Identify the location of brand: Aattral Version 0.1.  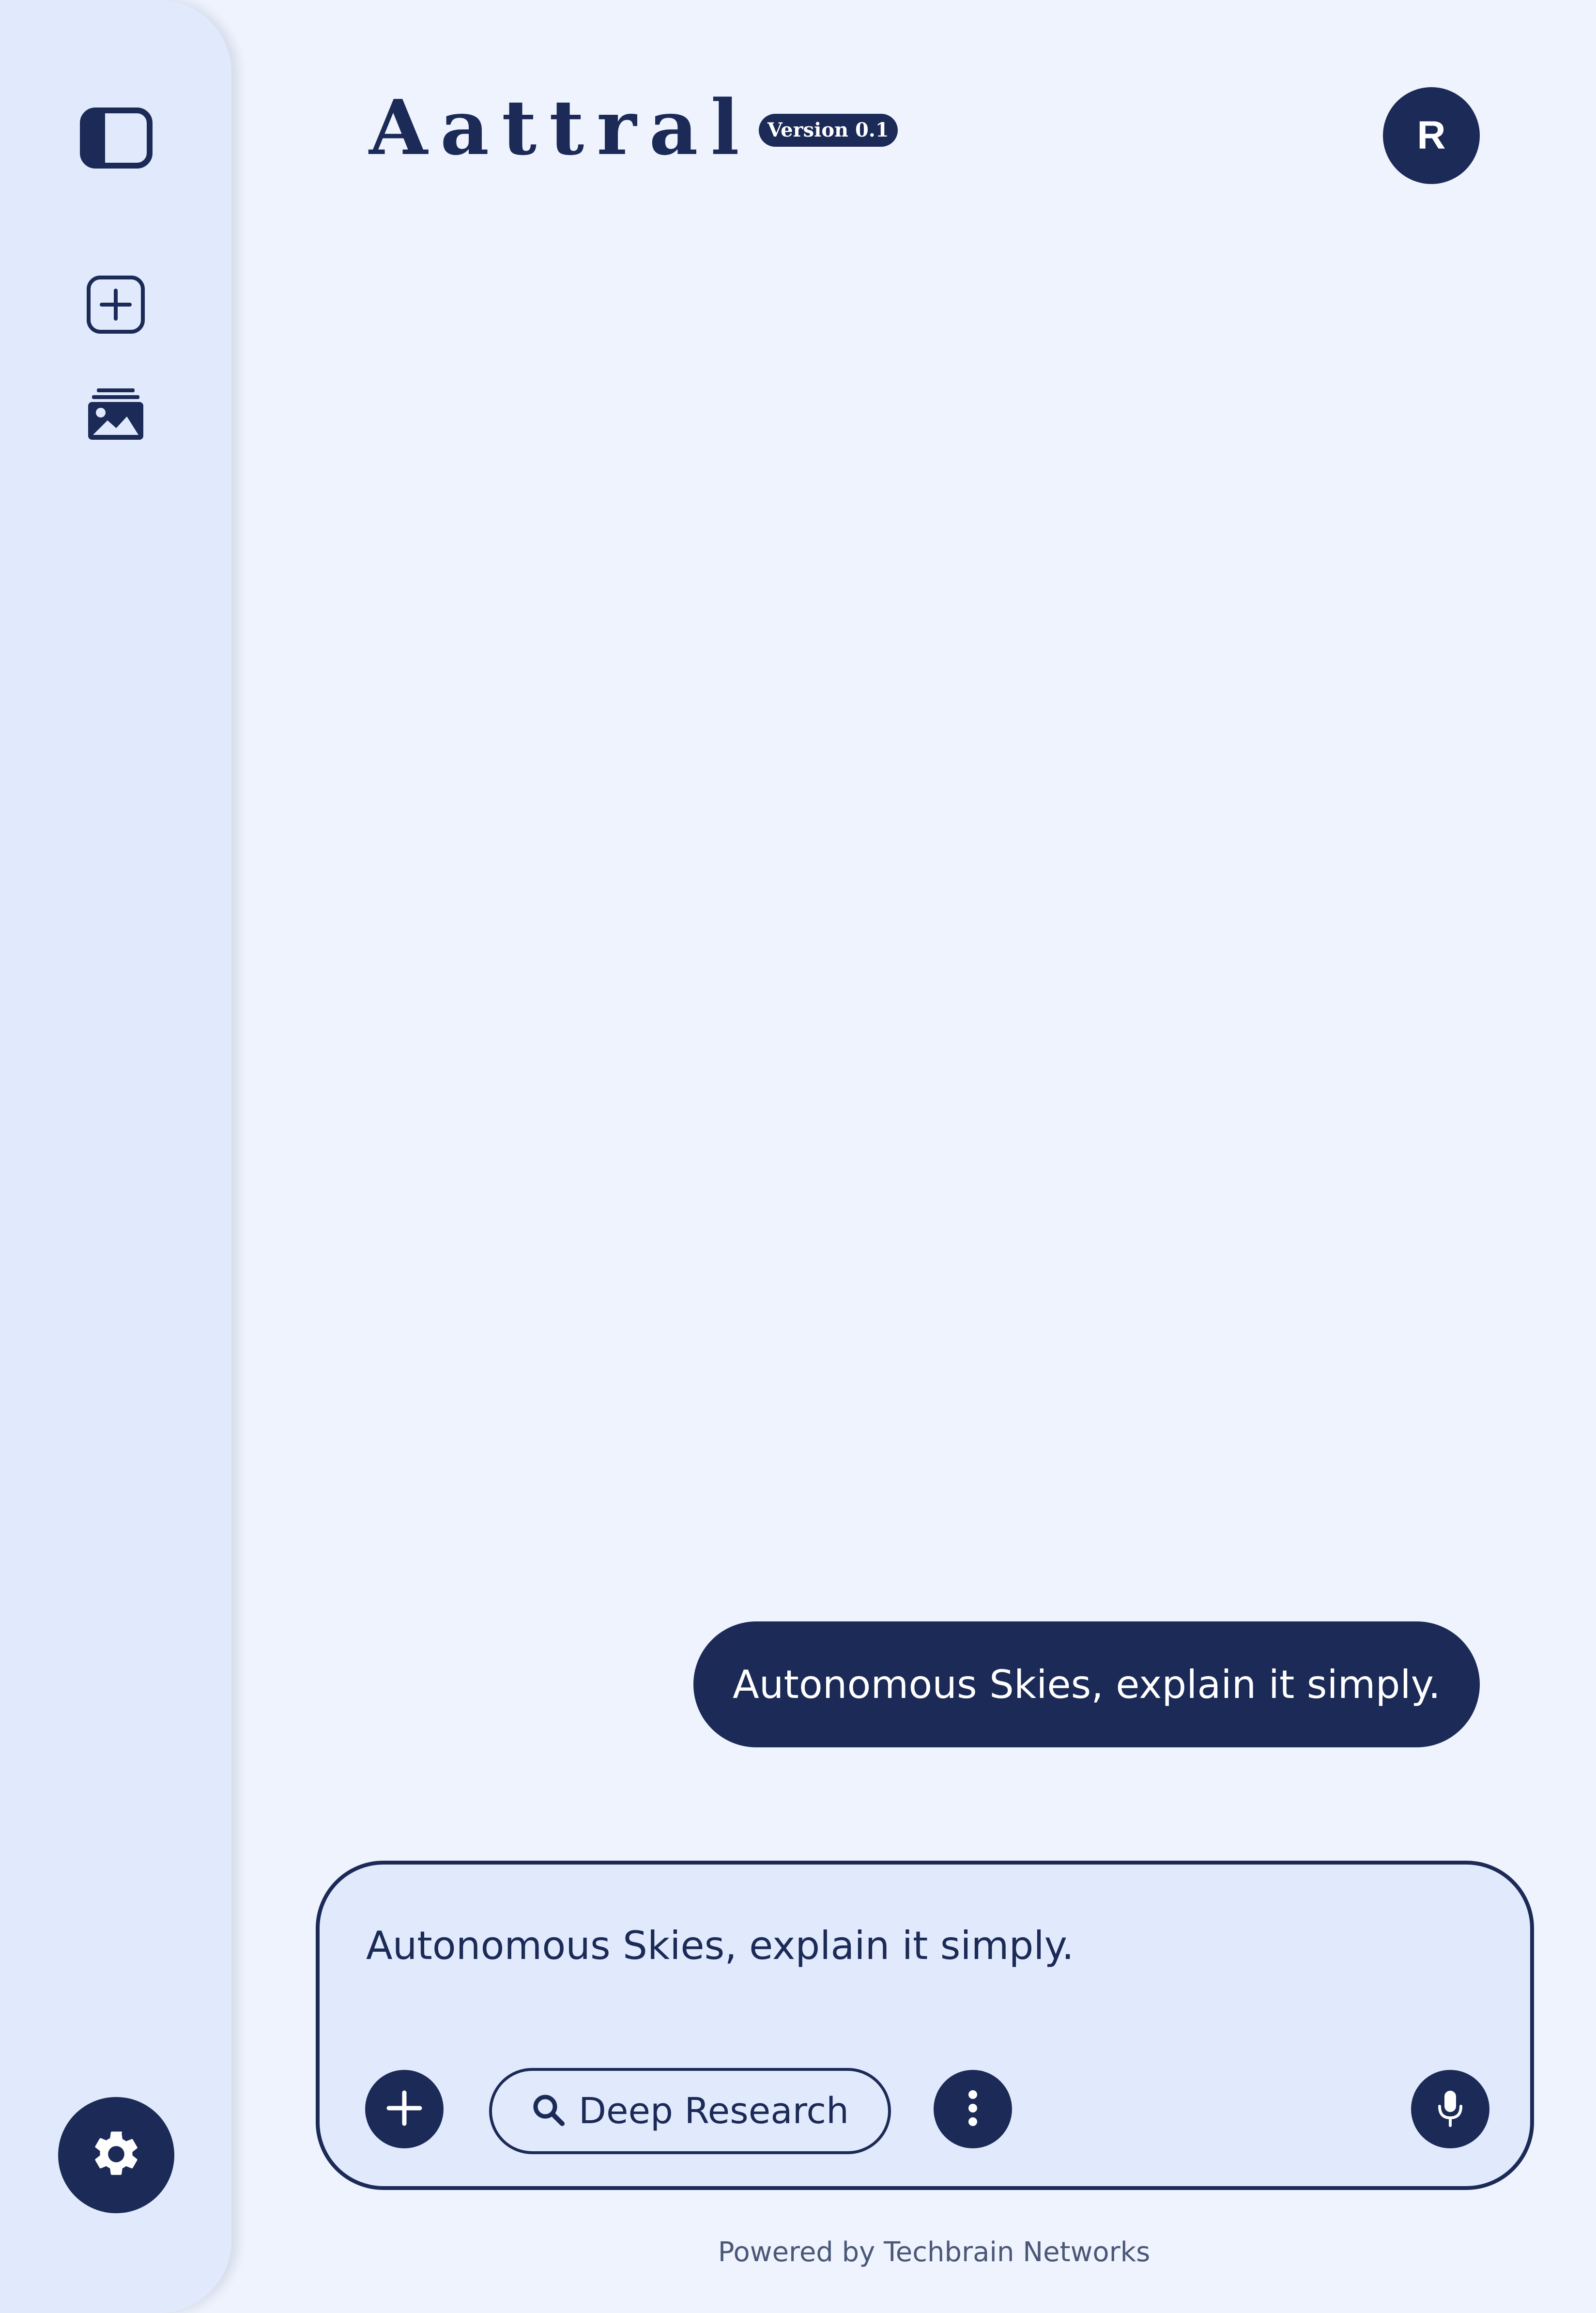
(633, 128).